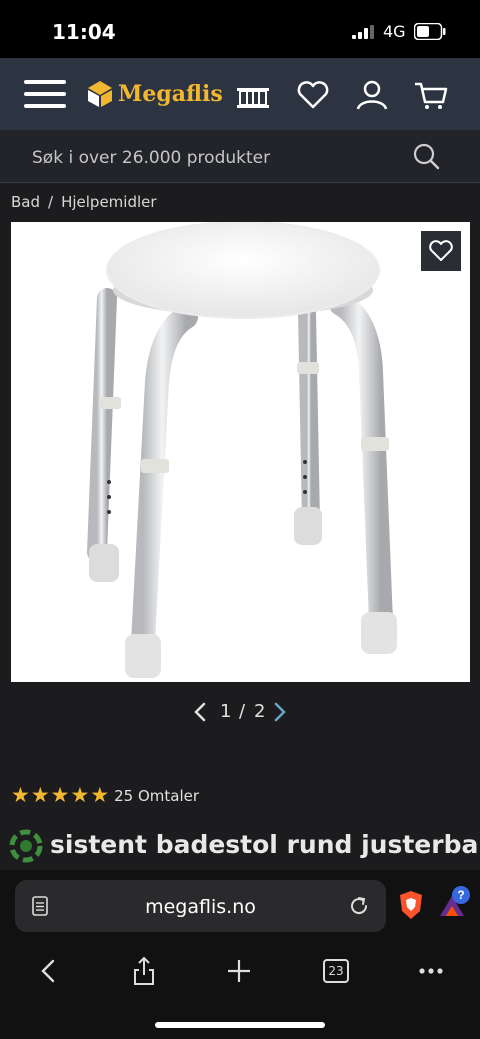 The width and height of the screenshot is (480, 1039). What do you see at coordinates (45, 95) in the screenshot?
I see `menu-icon` at bounding box center [45, 95].